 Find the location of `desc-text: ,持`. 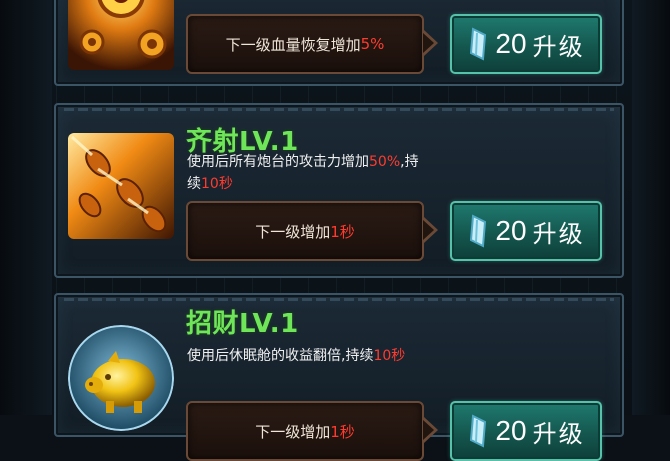

desc-text: ,持 is located at coordinates (409, 162).